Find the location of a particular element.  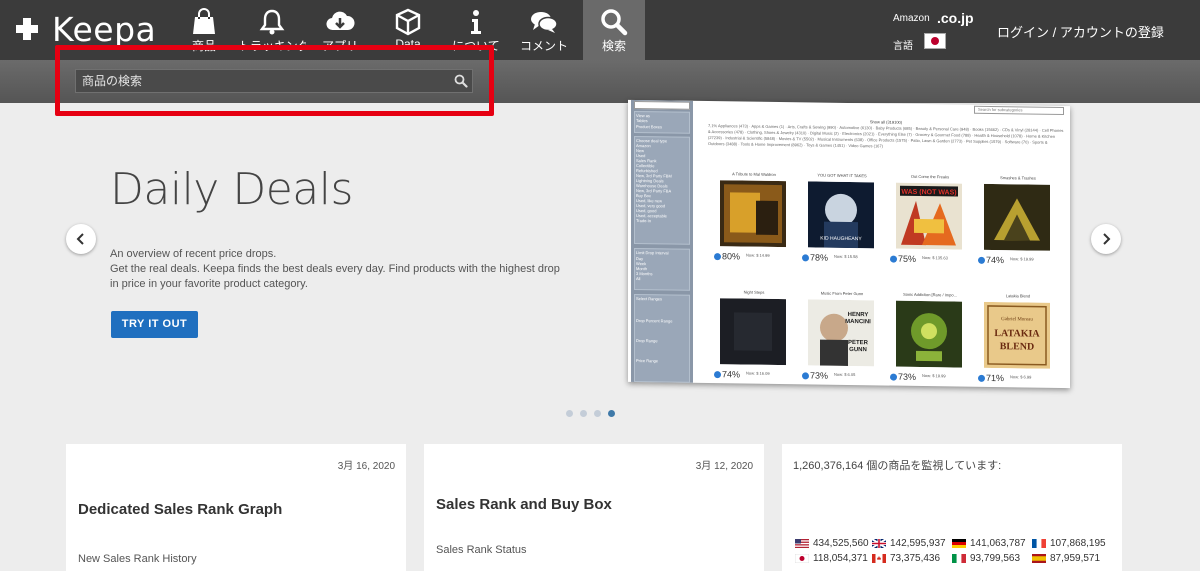

deal-title: YOU GOT WHAT IT TAKES is located at coordinates (842, 175).